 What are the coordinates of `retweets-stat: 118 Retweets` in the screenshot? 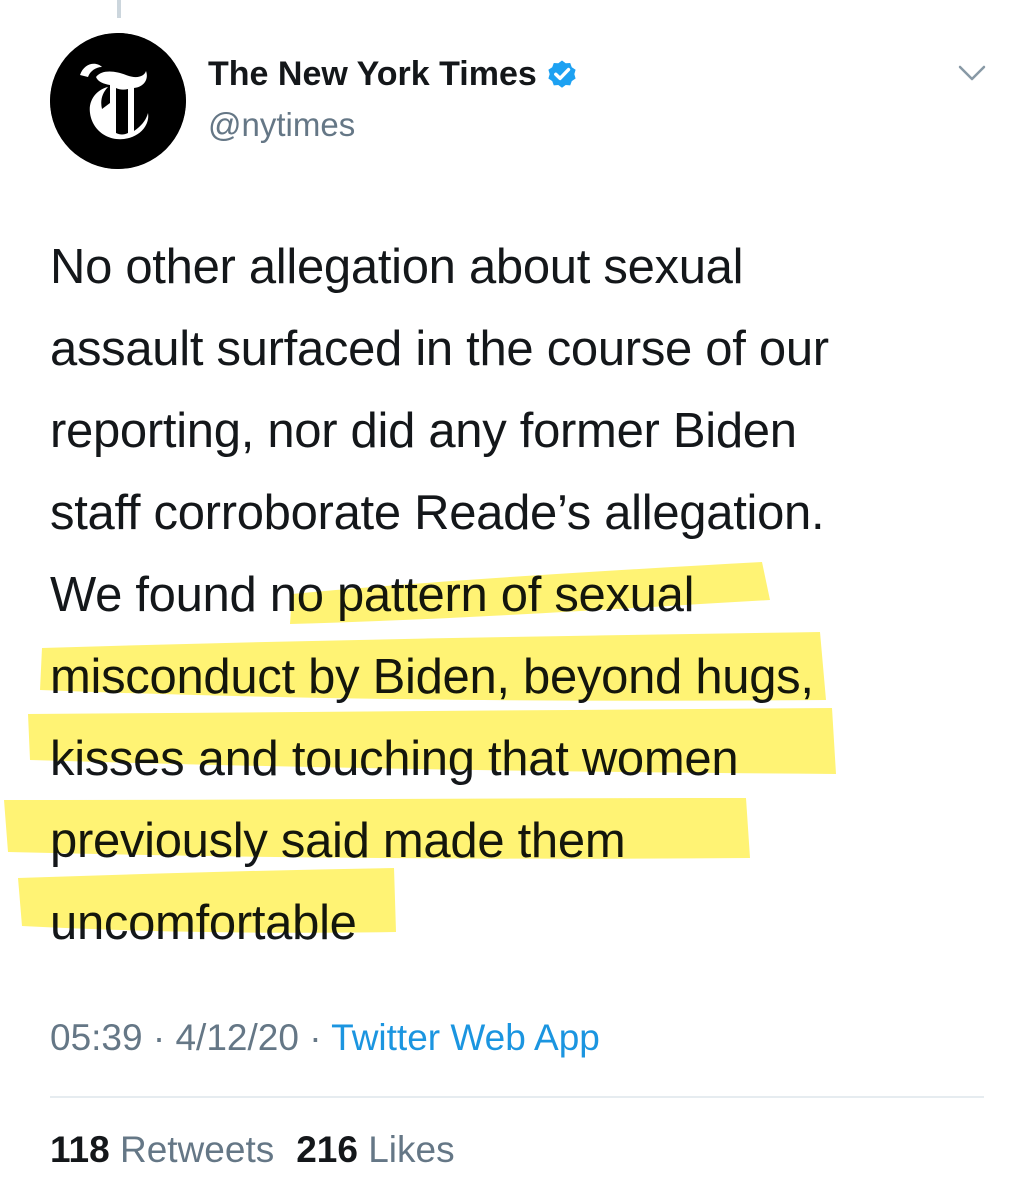 It's located at (162, 1149).